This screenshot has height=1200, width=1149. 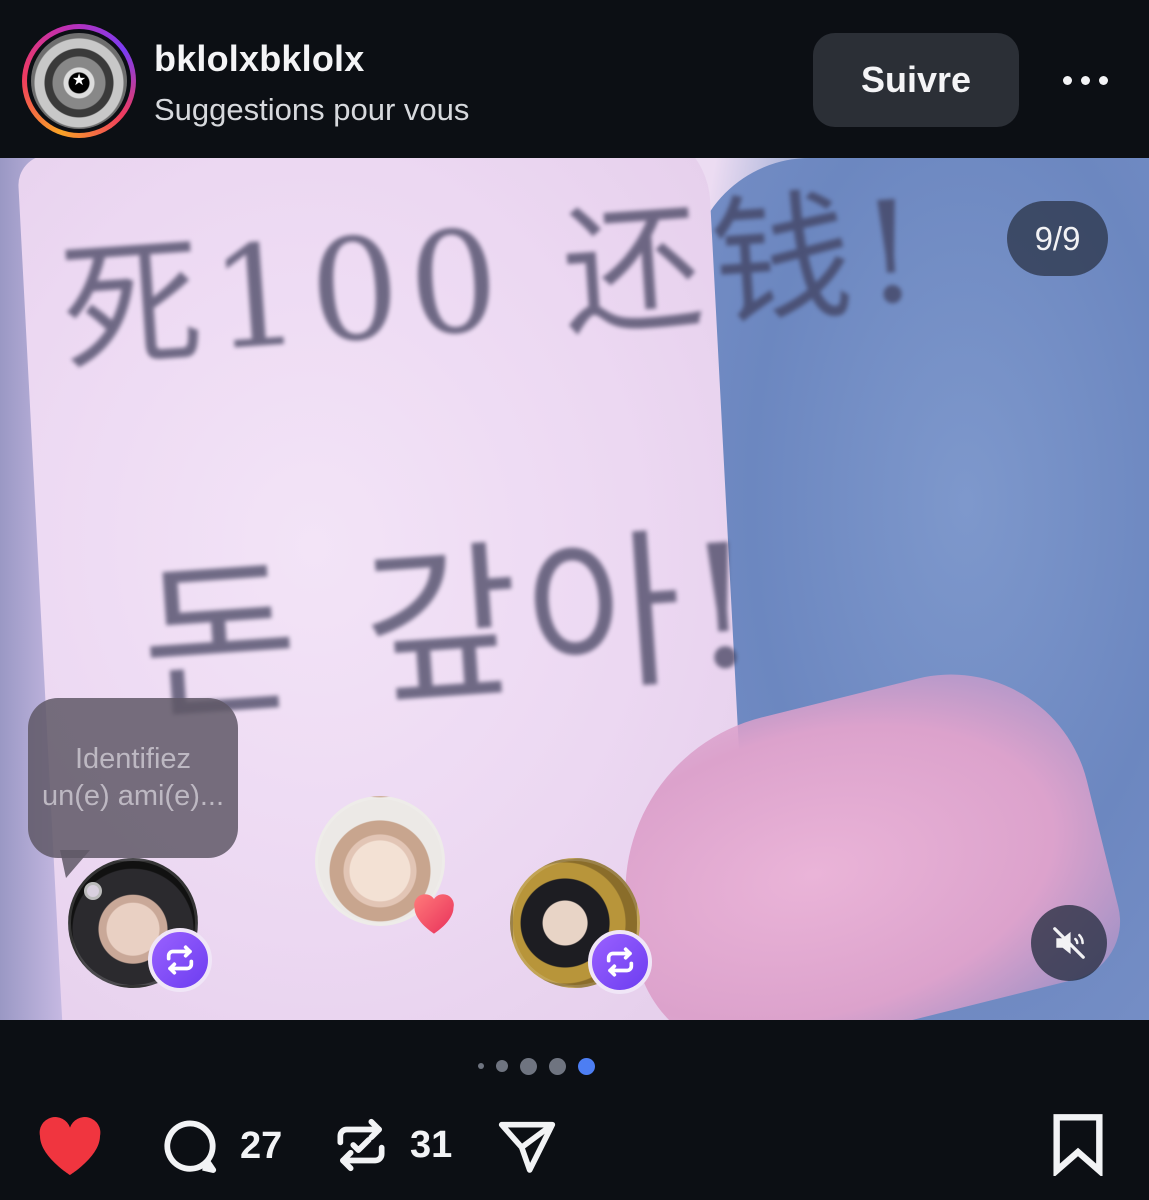 I want to click on bookmark-icon, so click(x=1078, y=1145).